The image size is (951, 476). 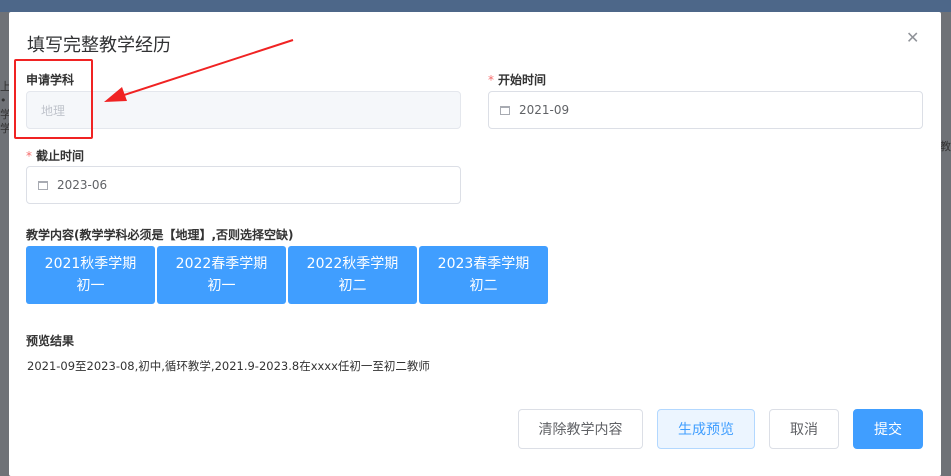 What do you see at coordinates (199, 70) in the screenshot?
I see `annotation-arrow-icon` at bounding box center [199, 70].